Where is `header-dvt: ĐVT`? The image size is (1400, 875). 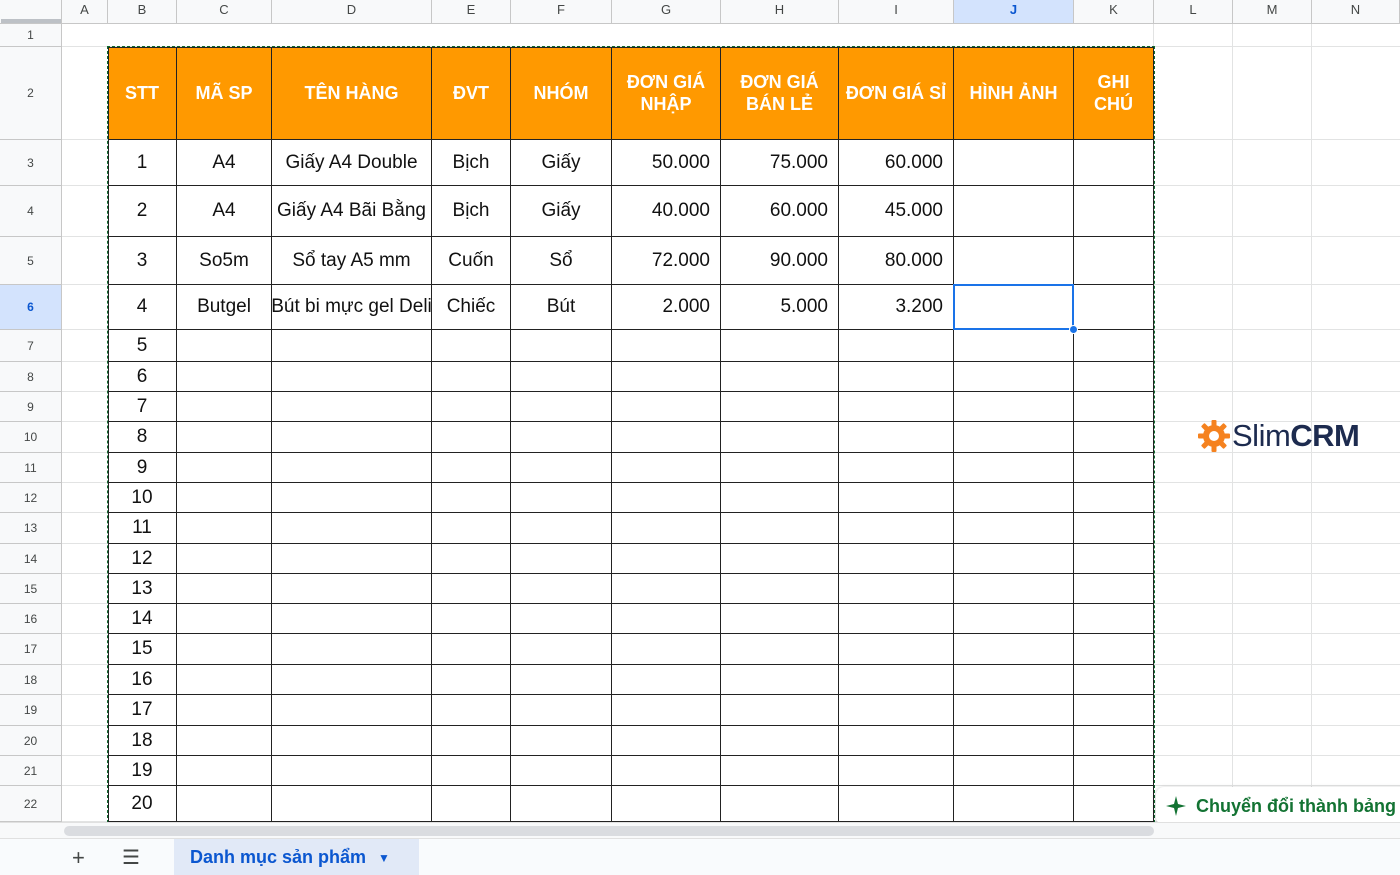 header-dvt: ĐVT is located at coordinates (471, 93).